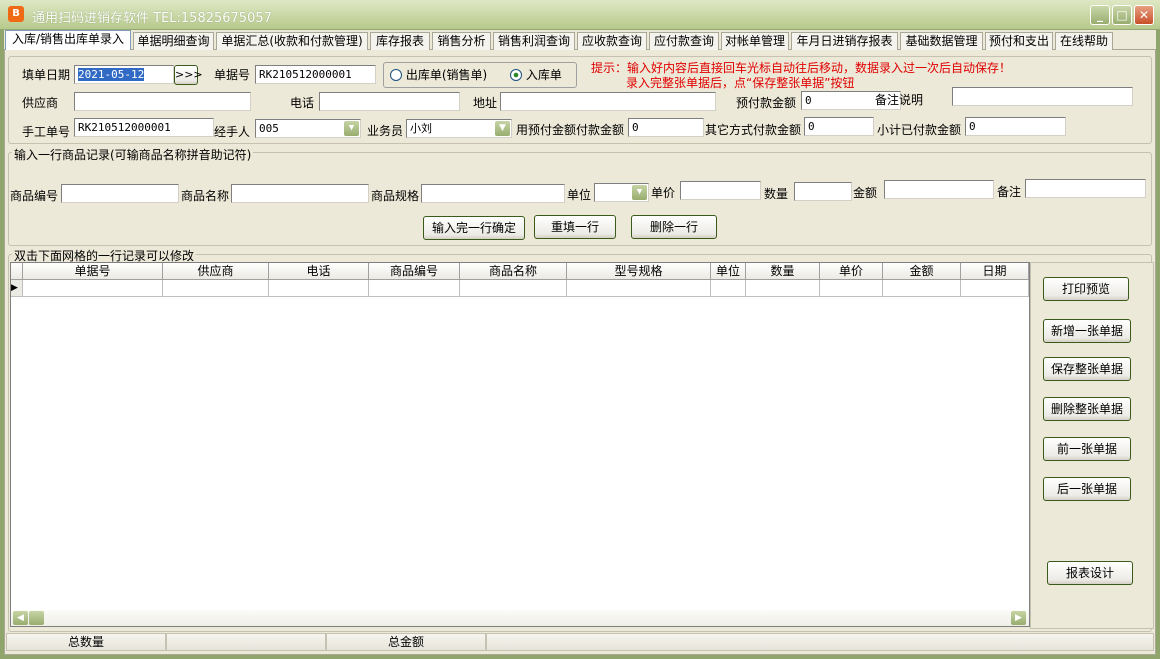 The height and width of the screenshot is (659, 1160). Describe the element at coordinates (674, 227) in the screenshot. I see `delete-row-button: 删除一行` at that location.